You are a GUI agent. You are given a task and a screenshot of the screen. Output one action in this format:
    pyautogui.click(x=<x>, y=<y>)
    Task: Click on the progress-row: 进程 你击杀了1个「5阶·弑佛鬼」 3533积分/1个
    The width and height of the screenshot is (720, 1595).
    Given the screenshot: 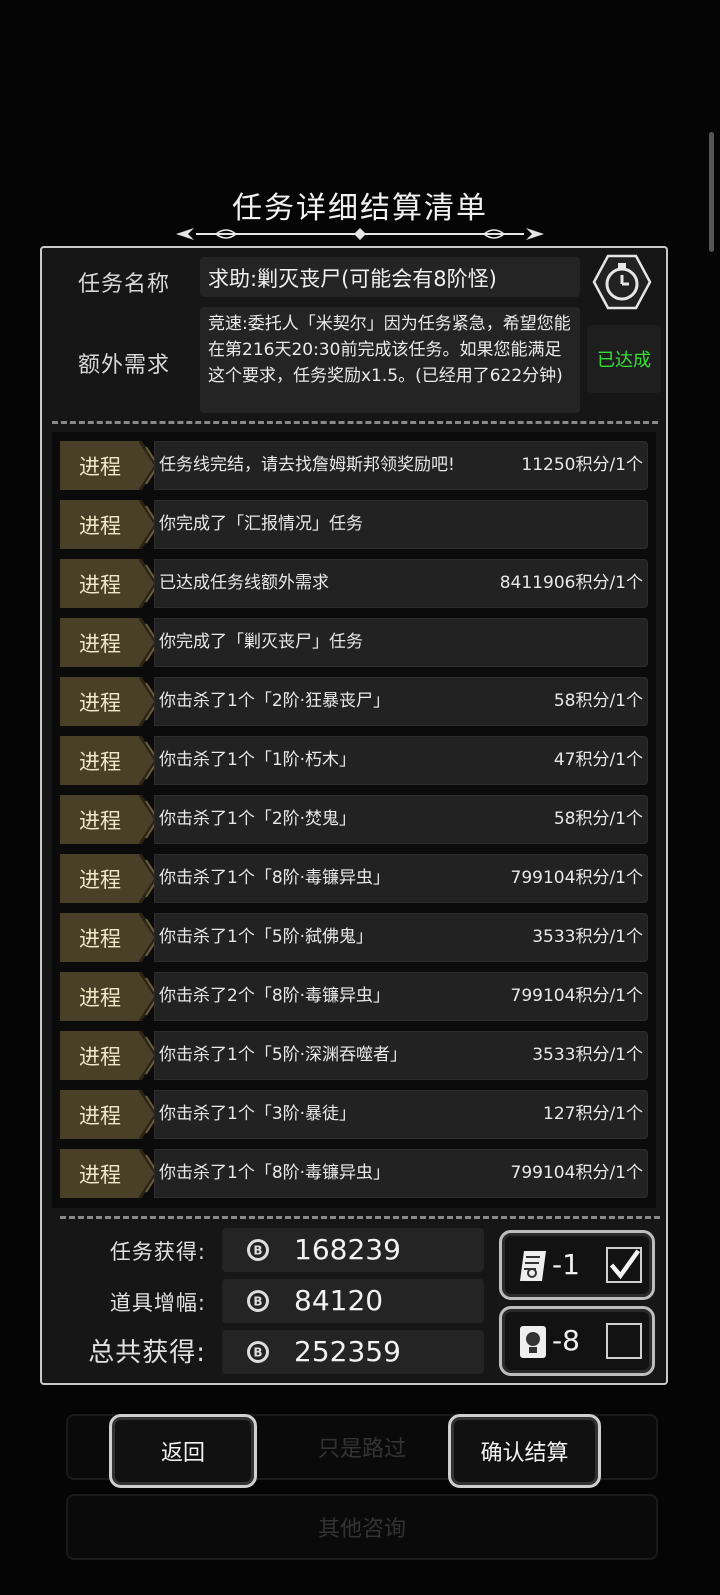 What is the action you would take?
    pyautogui.click(x=354, y=937)
    